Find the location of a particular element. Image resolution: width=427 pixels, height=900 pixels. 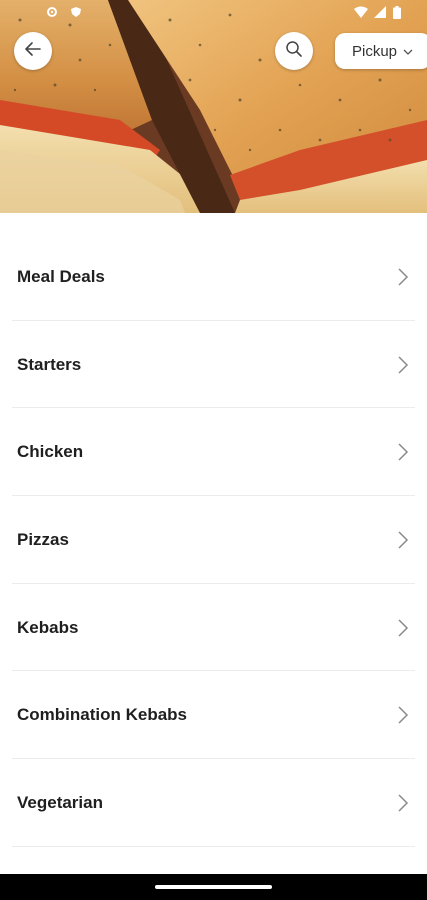

category-label: Combination Kebabs is located at coordinates (102, 715).